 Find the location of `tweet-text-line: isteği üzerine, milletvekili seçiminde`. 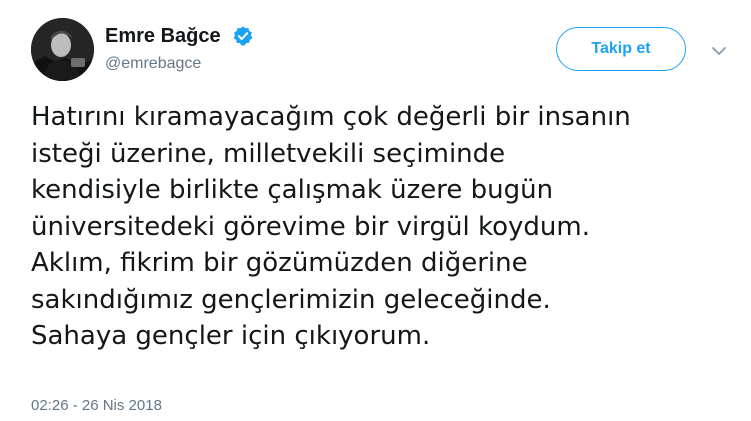

tweet-text-line: isteği üzerine, milletvekili seçiminde is located at coordinates (268, 153).